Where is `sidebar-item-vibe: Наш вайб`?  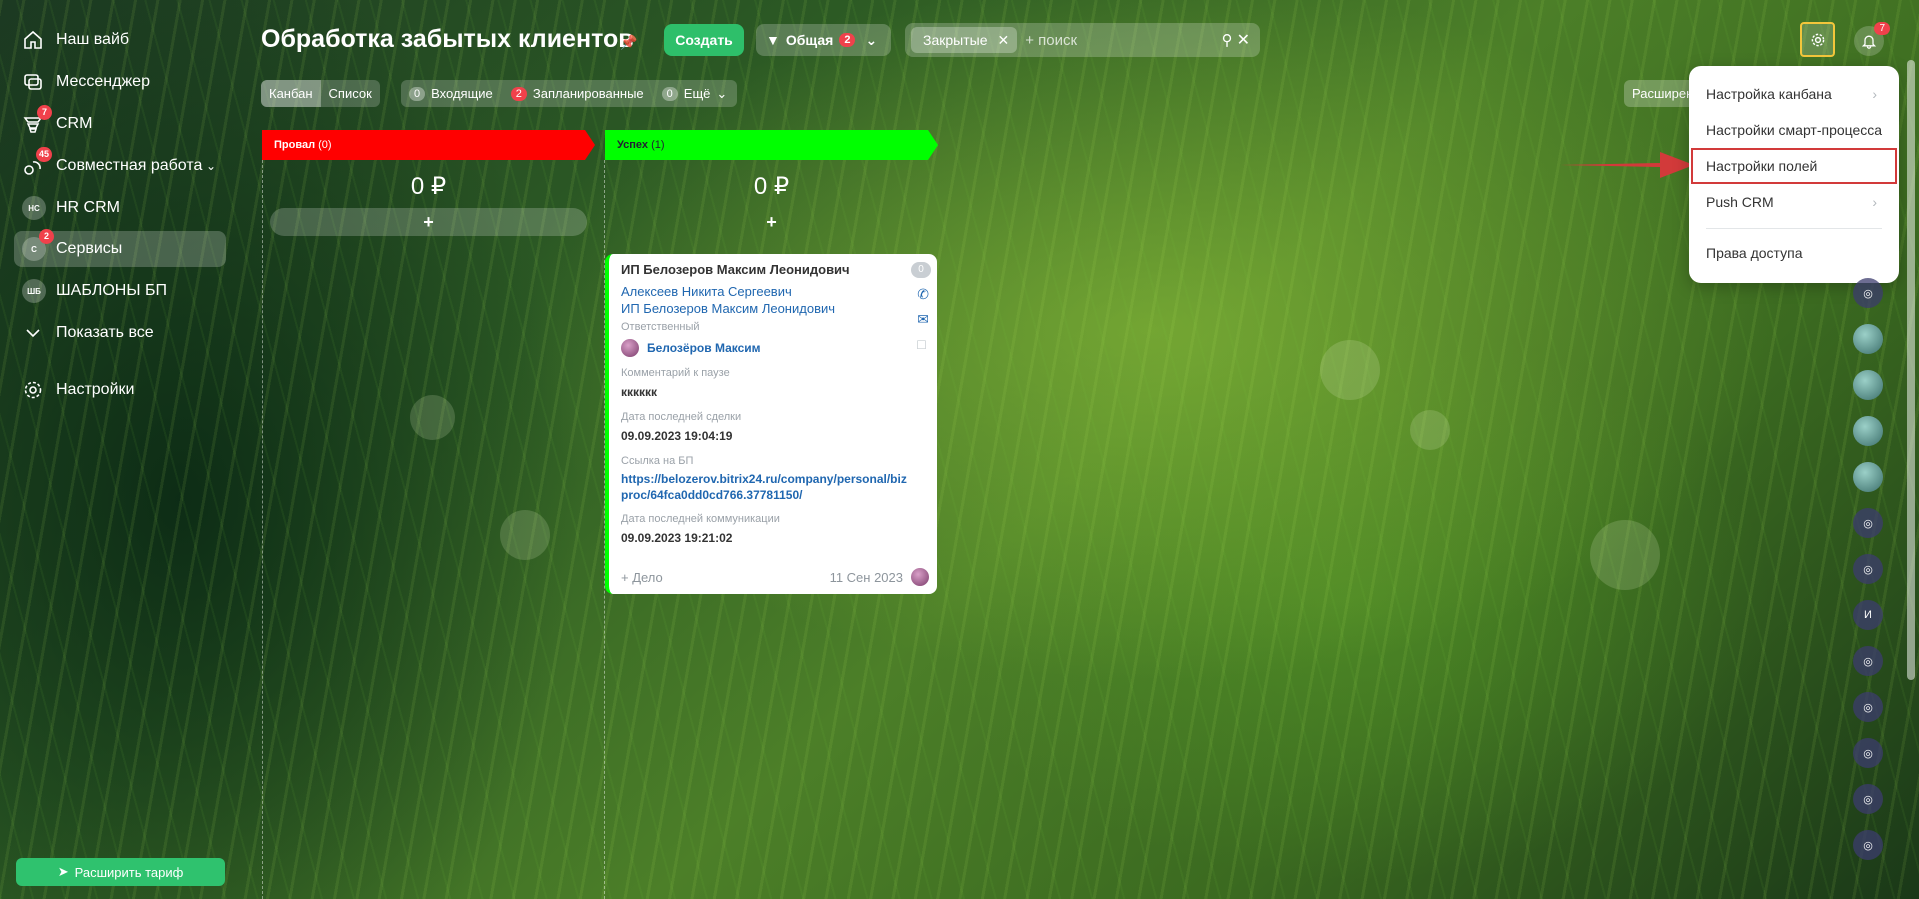
sidebar-item-vibe: Наш вайб is located at coordinates (120, 40).